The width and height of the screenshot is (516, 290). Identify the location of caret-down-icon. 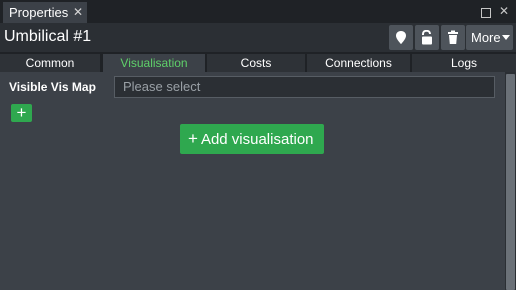
(506, 37).